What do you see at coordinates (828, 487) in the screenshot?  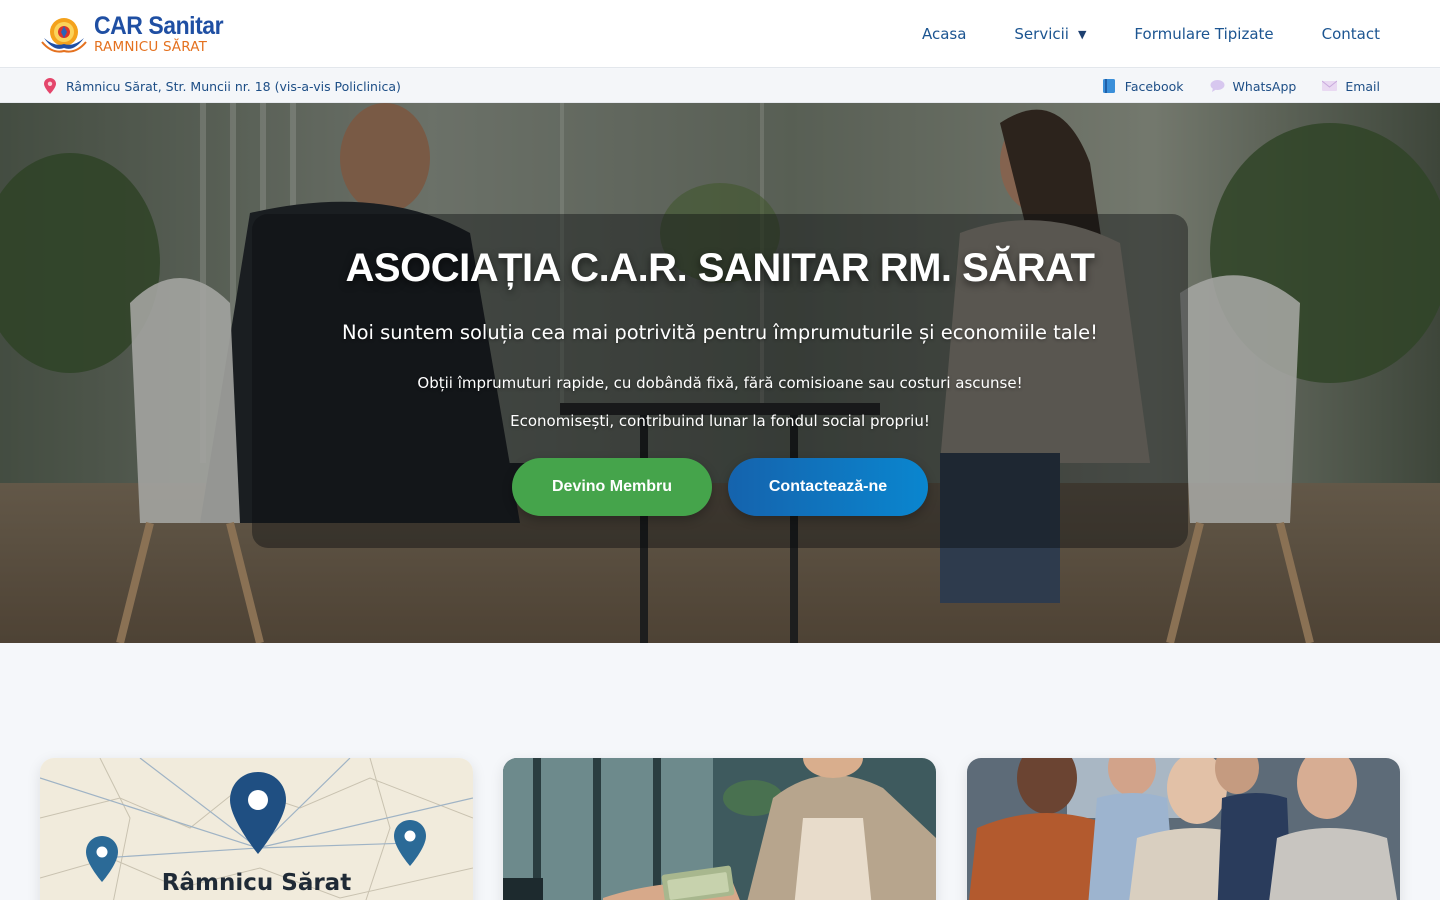 I see `contact-us-button: Contactează-ne` at bounding box center [828, 487].